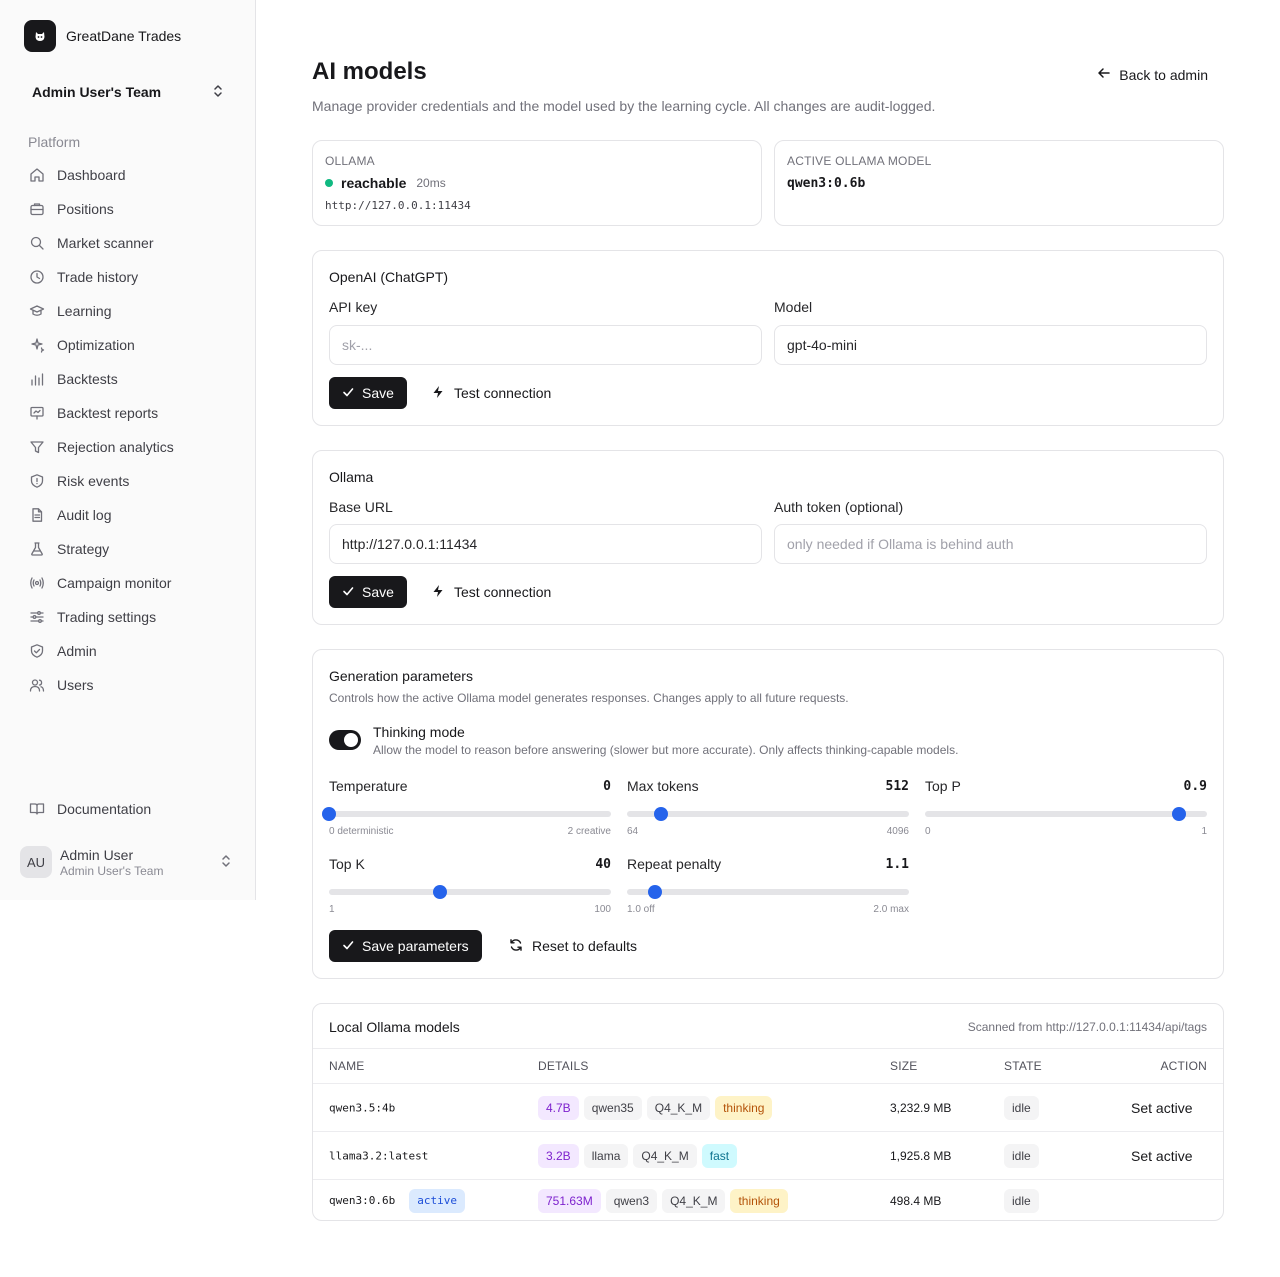 The width and height of the screenshot is (1280, 1277). Describe the element at coordinates (128, 481) in the screenshot. I see `sidebar-item-risk-events: Risk events` at that location.